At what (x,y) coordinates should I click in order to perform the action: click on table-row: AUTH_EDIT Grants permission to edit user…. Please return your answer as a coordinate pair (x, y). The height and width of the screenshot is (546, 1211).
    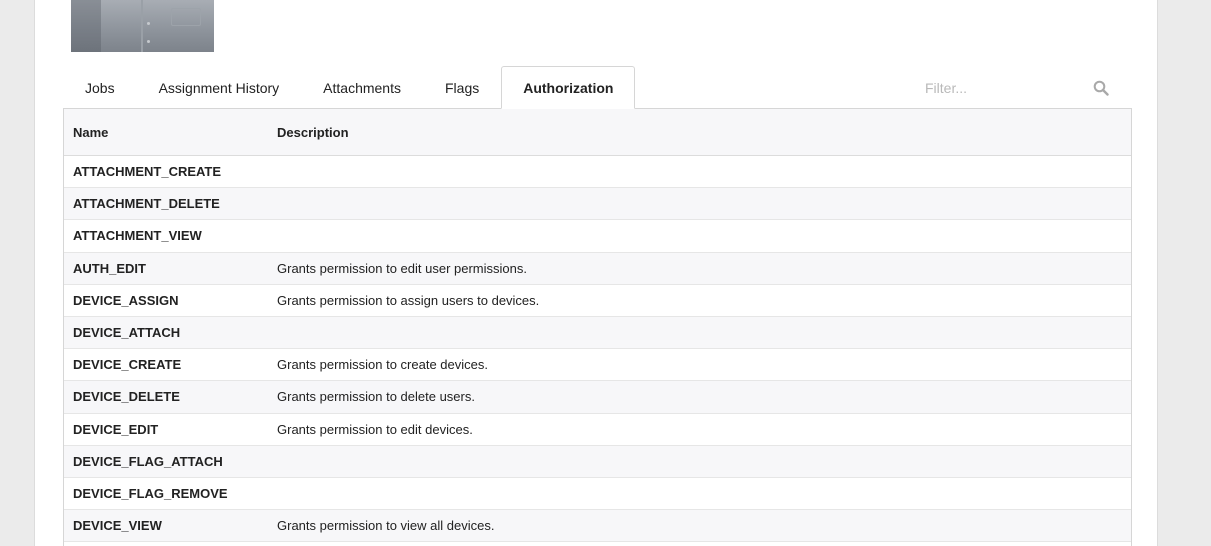
    Looking at the image, I should click on (597, 268).